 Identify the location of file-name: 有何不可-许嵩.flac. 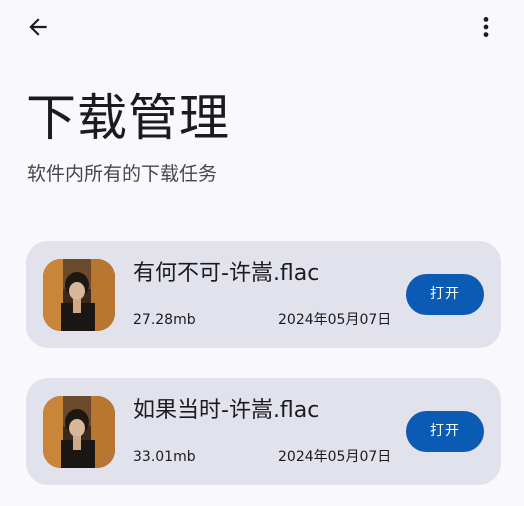
(226, 273).